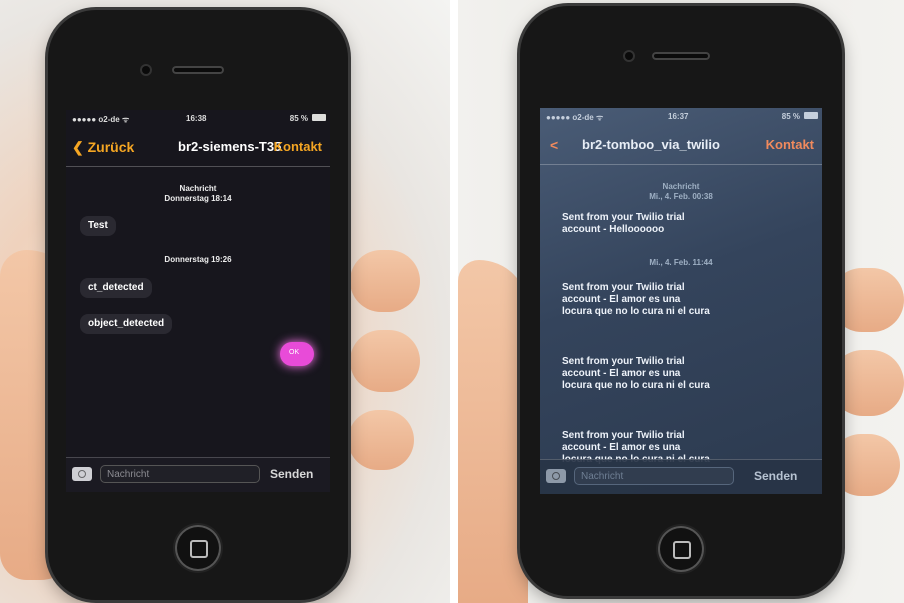 Image resolution: width=904 pixels, height=603 pixels. Describe the element at coordinates (198, 198) in the screenshot. I see `timestamp: Donnerstag 18:14` at that location.